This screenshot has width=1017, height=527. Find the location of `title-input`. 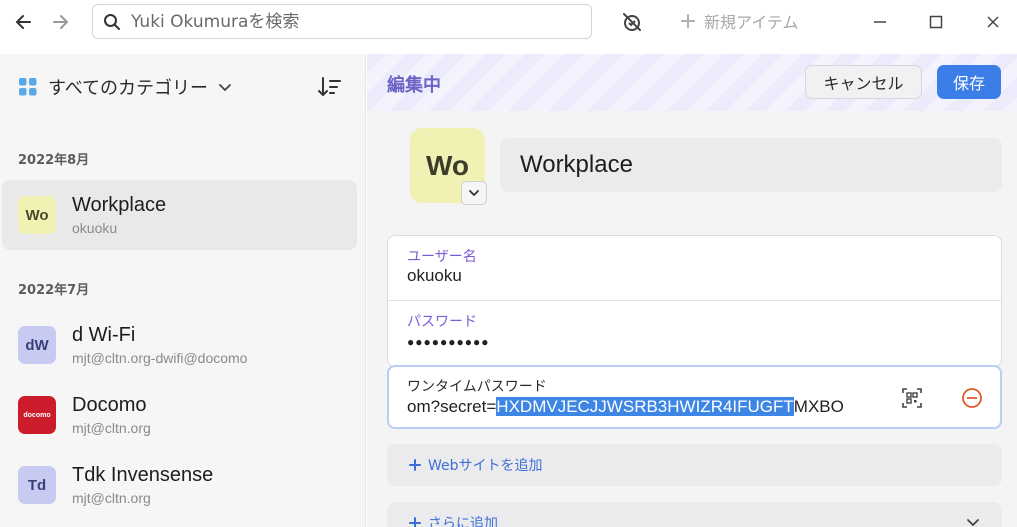

title-input is located at coordinates (751, 165).